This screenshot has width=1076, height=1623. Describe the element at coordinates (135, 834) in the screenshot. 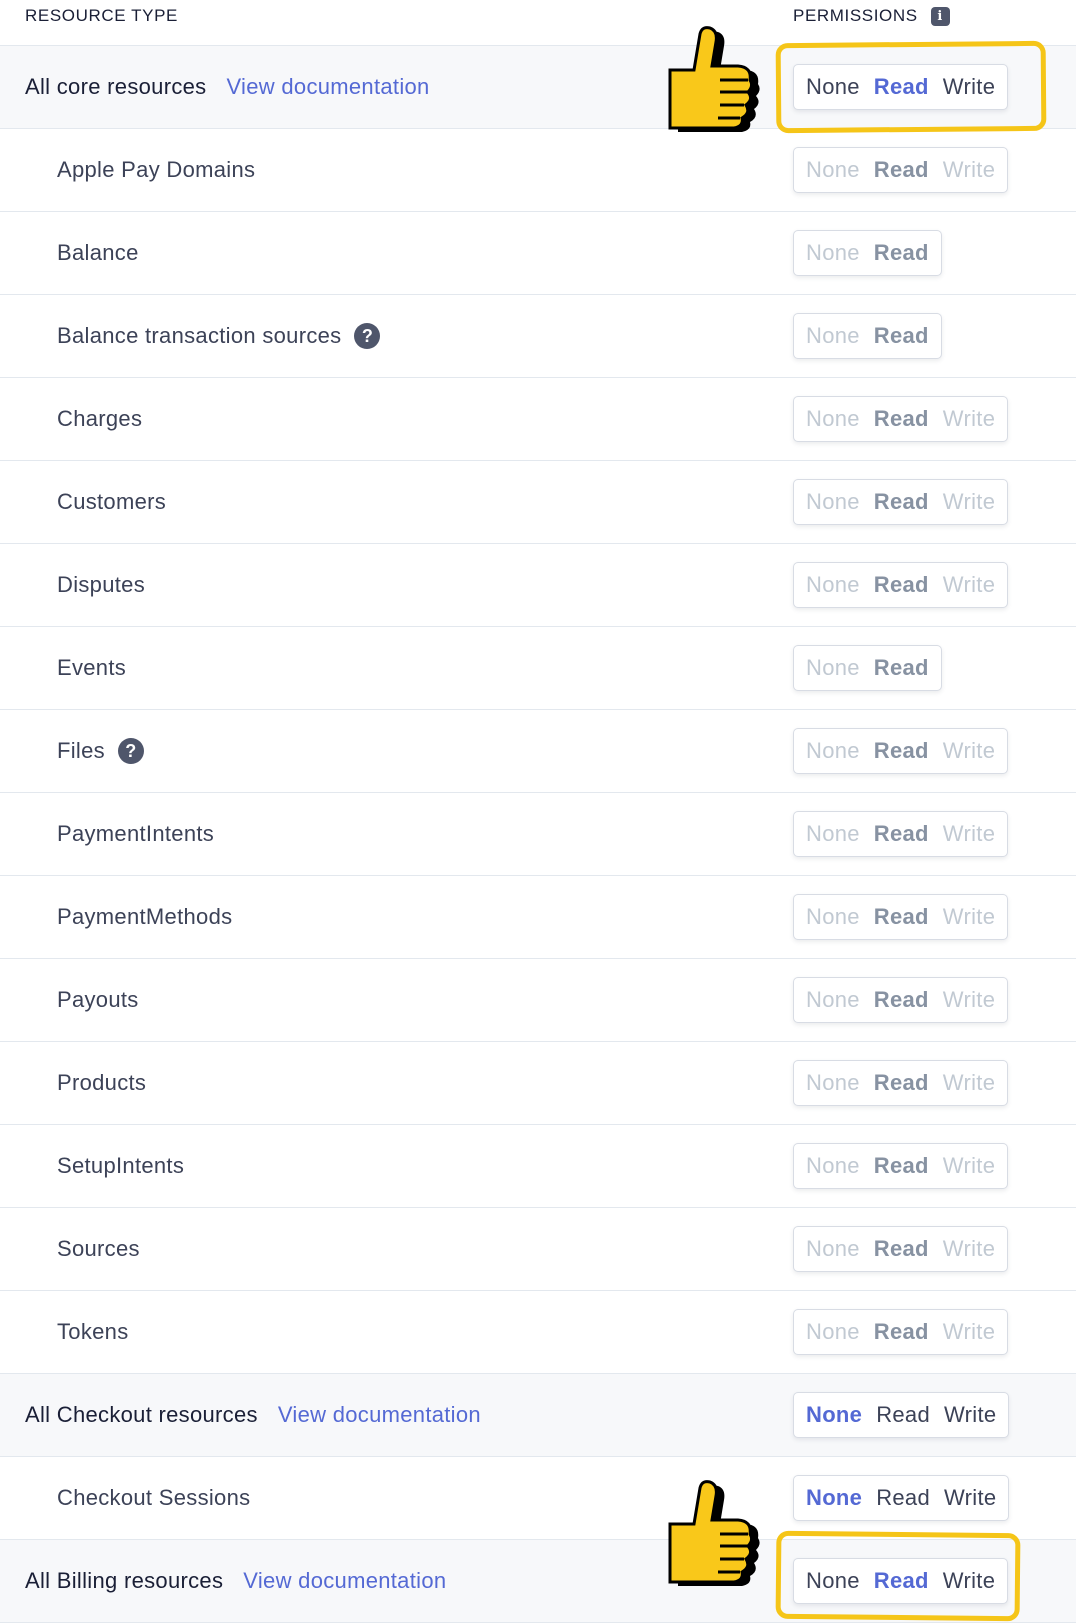

I see `resource-label: PaymentIntents` at that location.